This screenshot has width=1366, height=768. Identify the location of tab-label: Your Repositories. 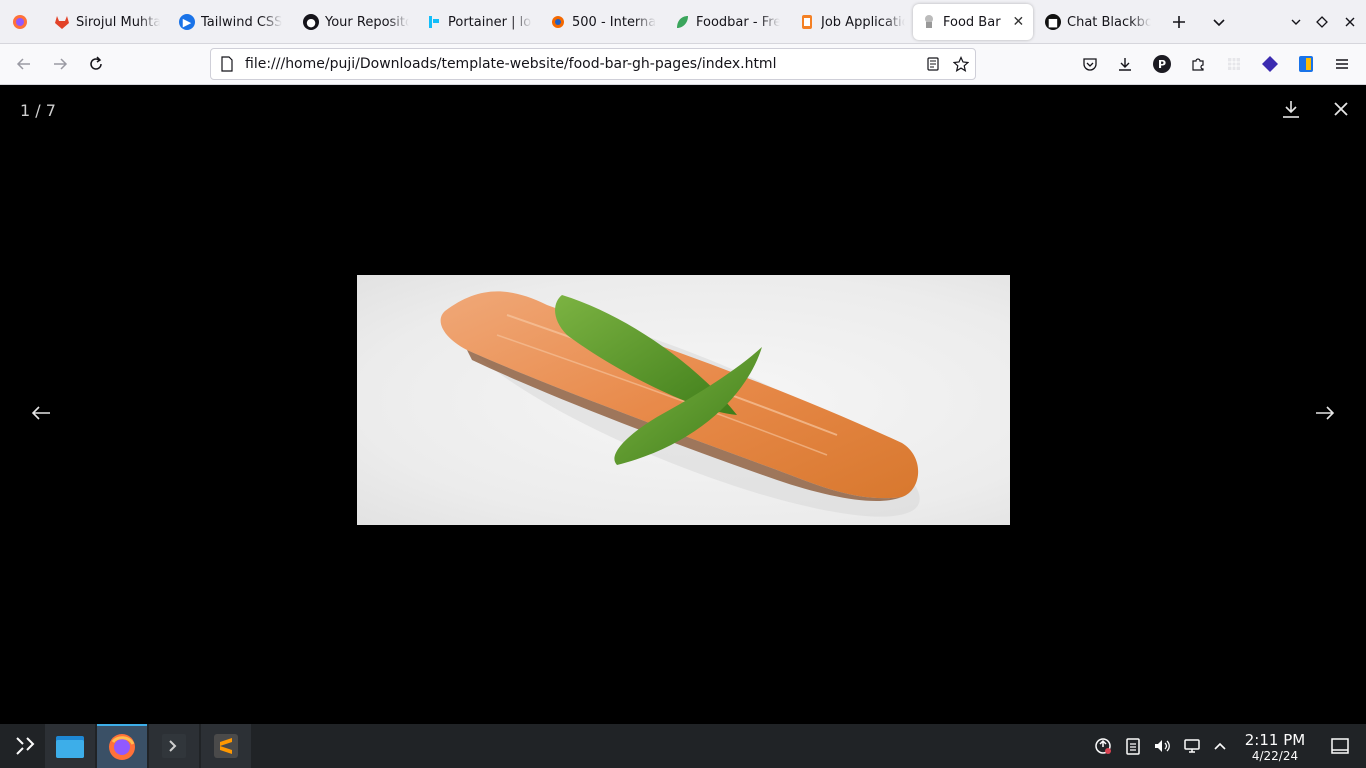
(367, 22).